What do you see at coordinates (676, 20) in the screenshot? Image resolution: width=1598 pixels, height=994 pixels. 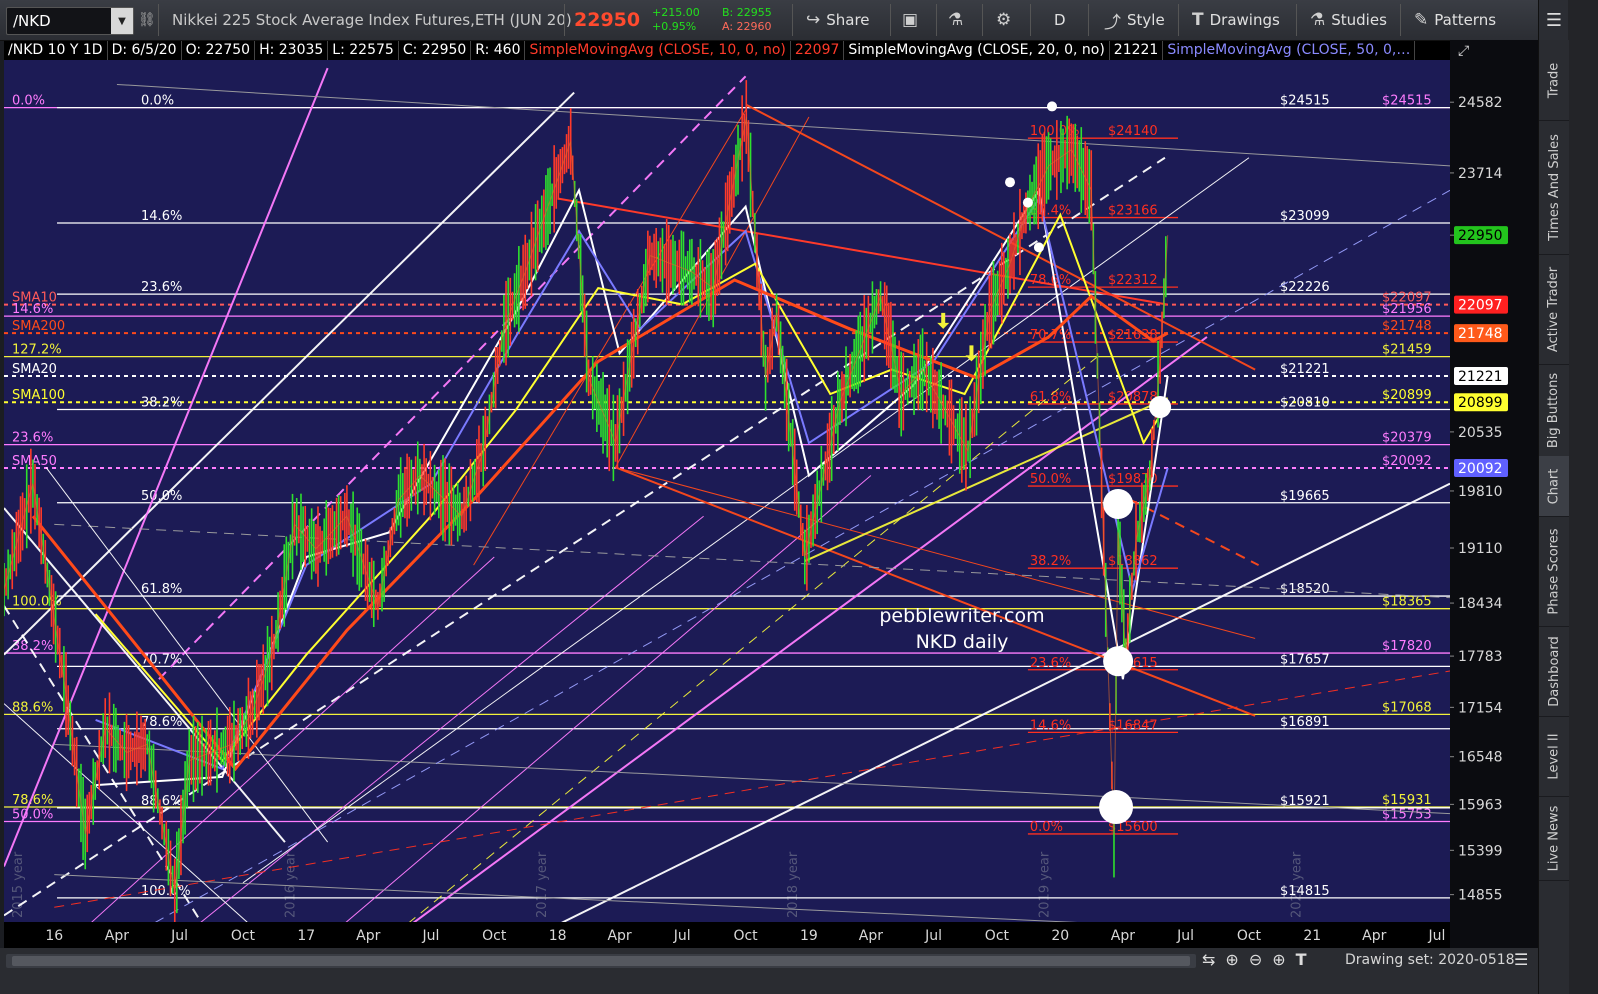 I see `price-change: +215.00 +0.95%` at bounding box center [676, 20].